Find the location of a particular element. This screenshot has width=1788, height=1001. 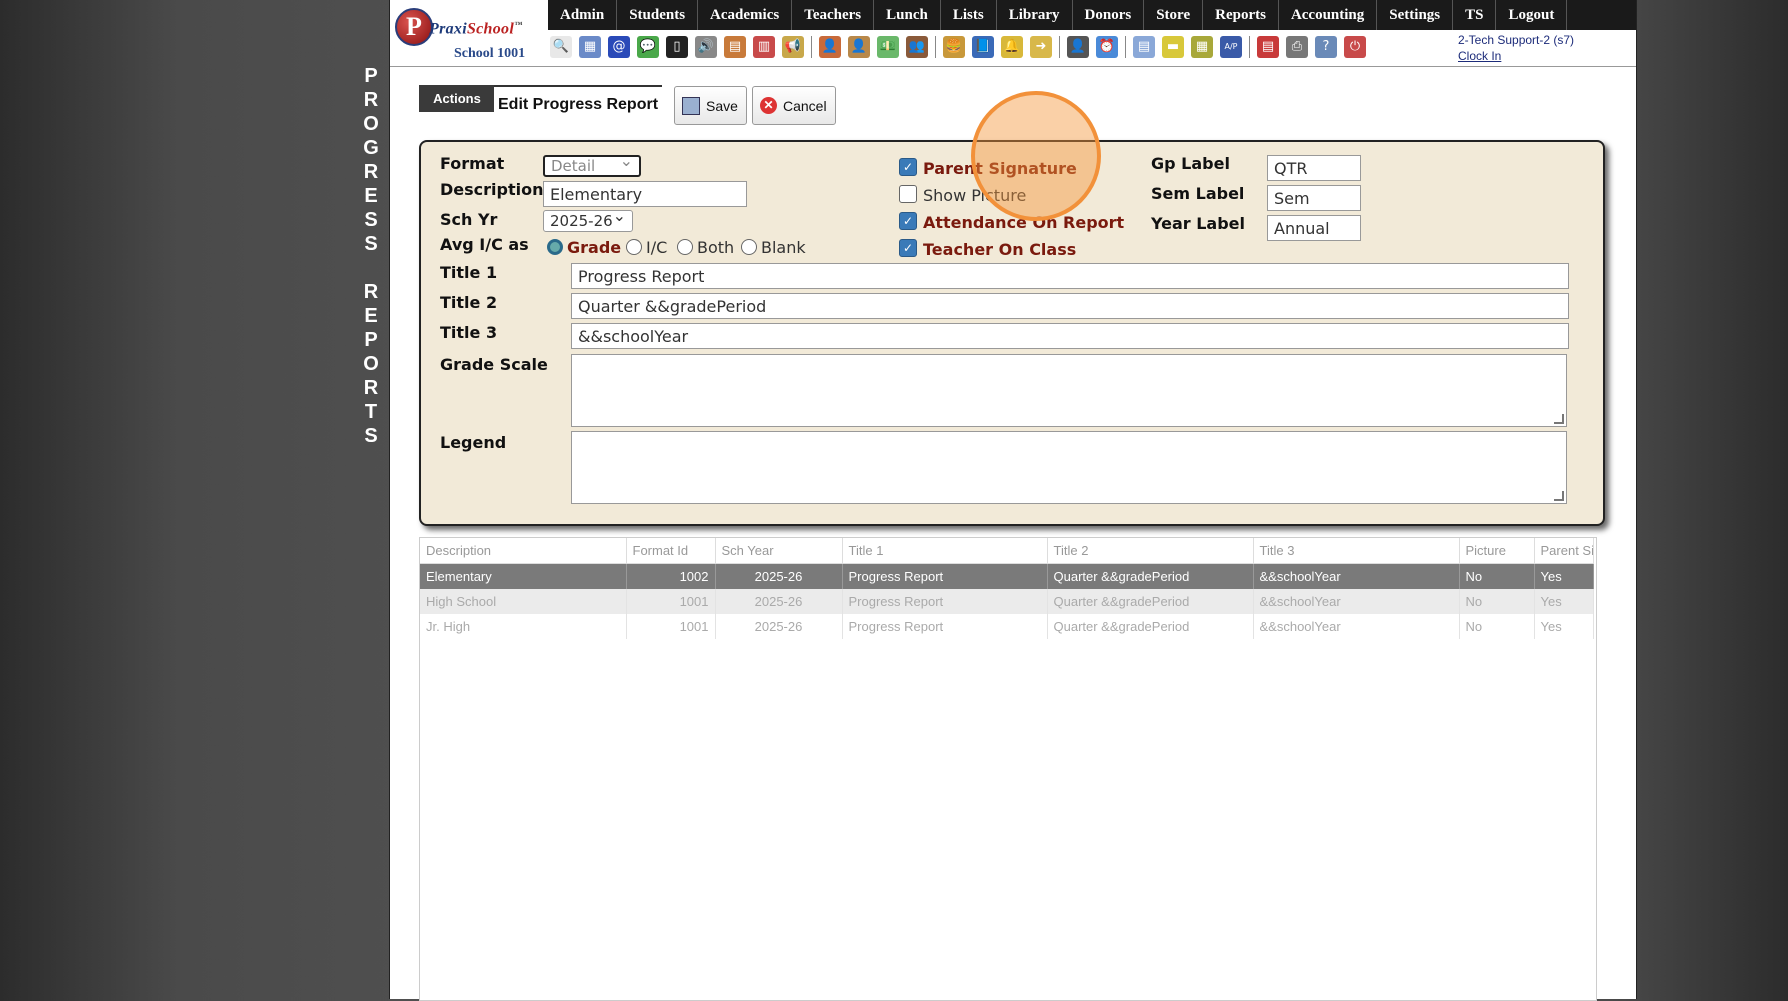

avg-ic-label: Avg I/C as is located at coordinates (484, 244).